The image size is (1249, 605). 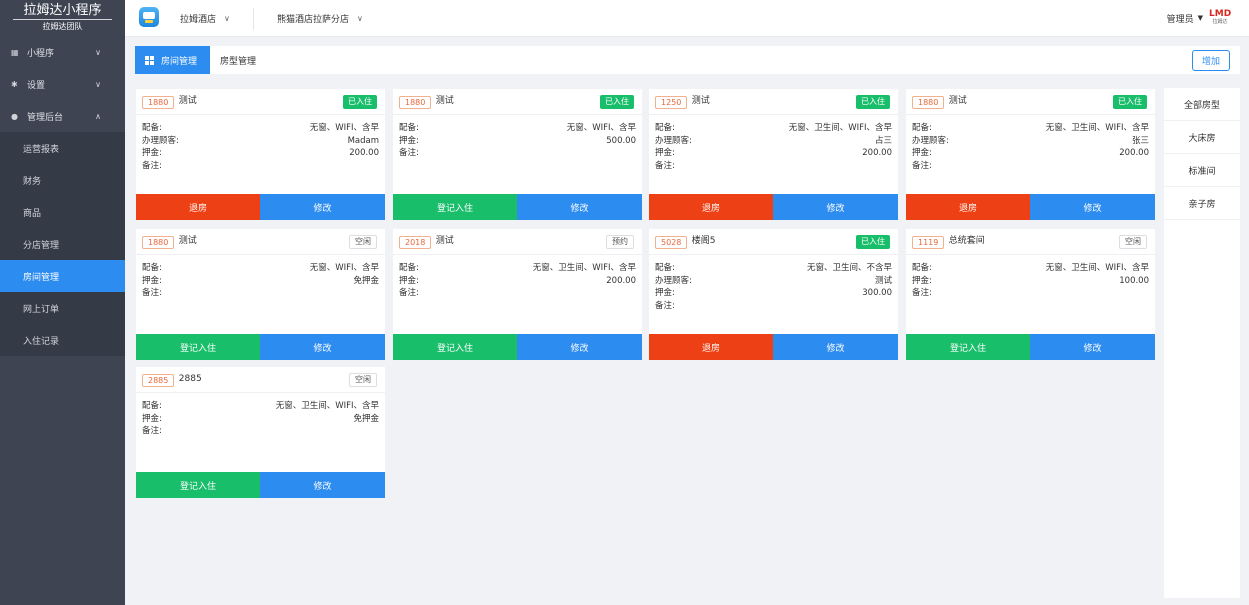 What do you see at coordinates (198, 19) in the screenshot?
I see `hotel-select-value: 拉姆酒店` at bounding box center [198, 19].